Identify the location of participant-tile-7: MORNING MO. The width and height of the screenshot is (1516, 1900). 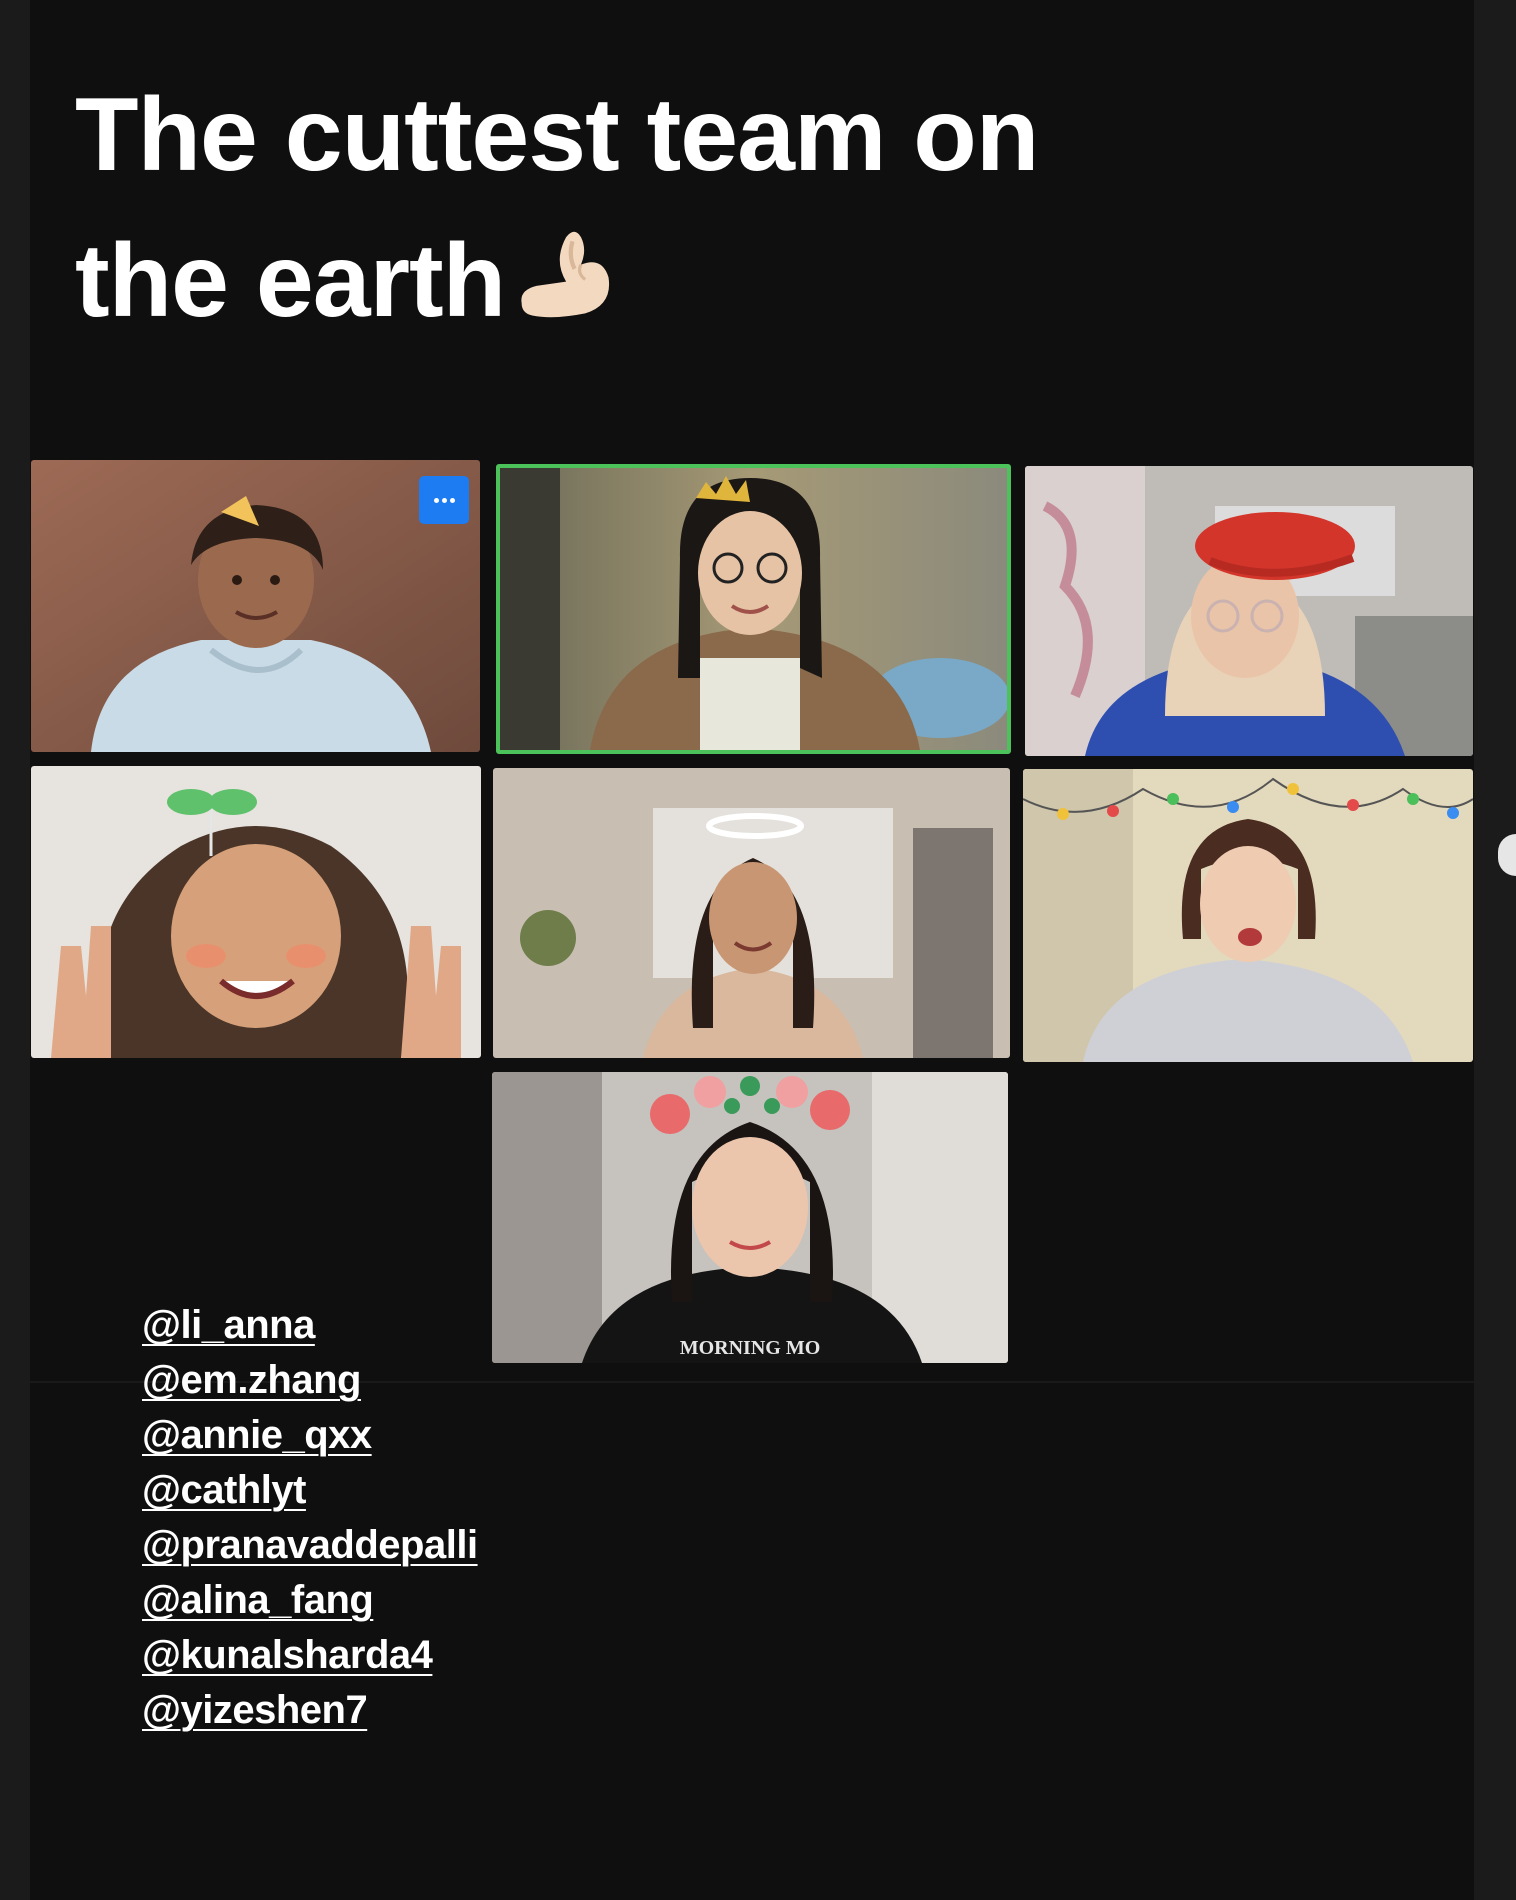
(750, 1217).